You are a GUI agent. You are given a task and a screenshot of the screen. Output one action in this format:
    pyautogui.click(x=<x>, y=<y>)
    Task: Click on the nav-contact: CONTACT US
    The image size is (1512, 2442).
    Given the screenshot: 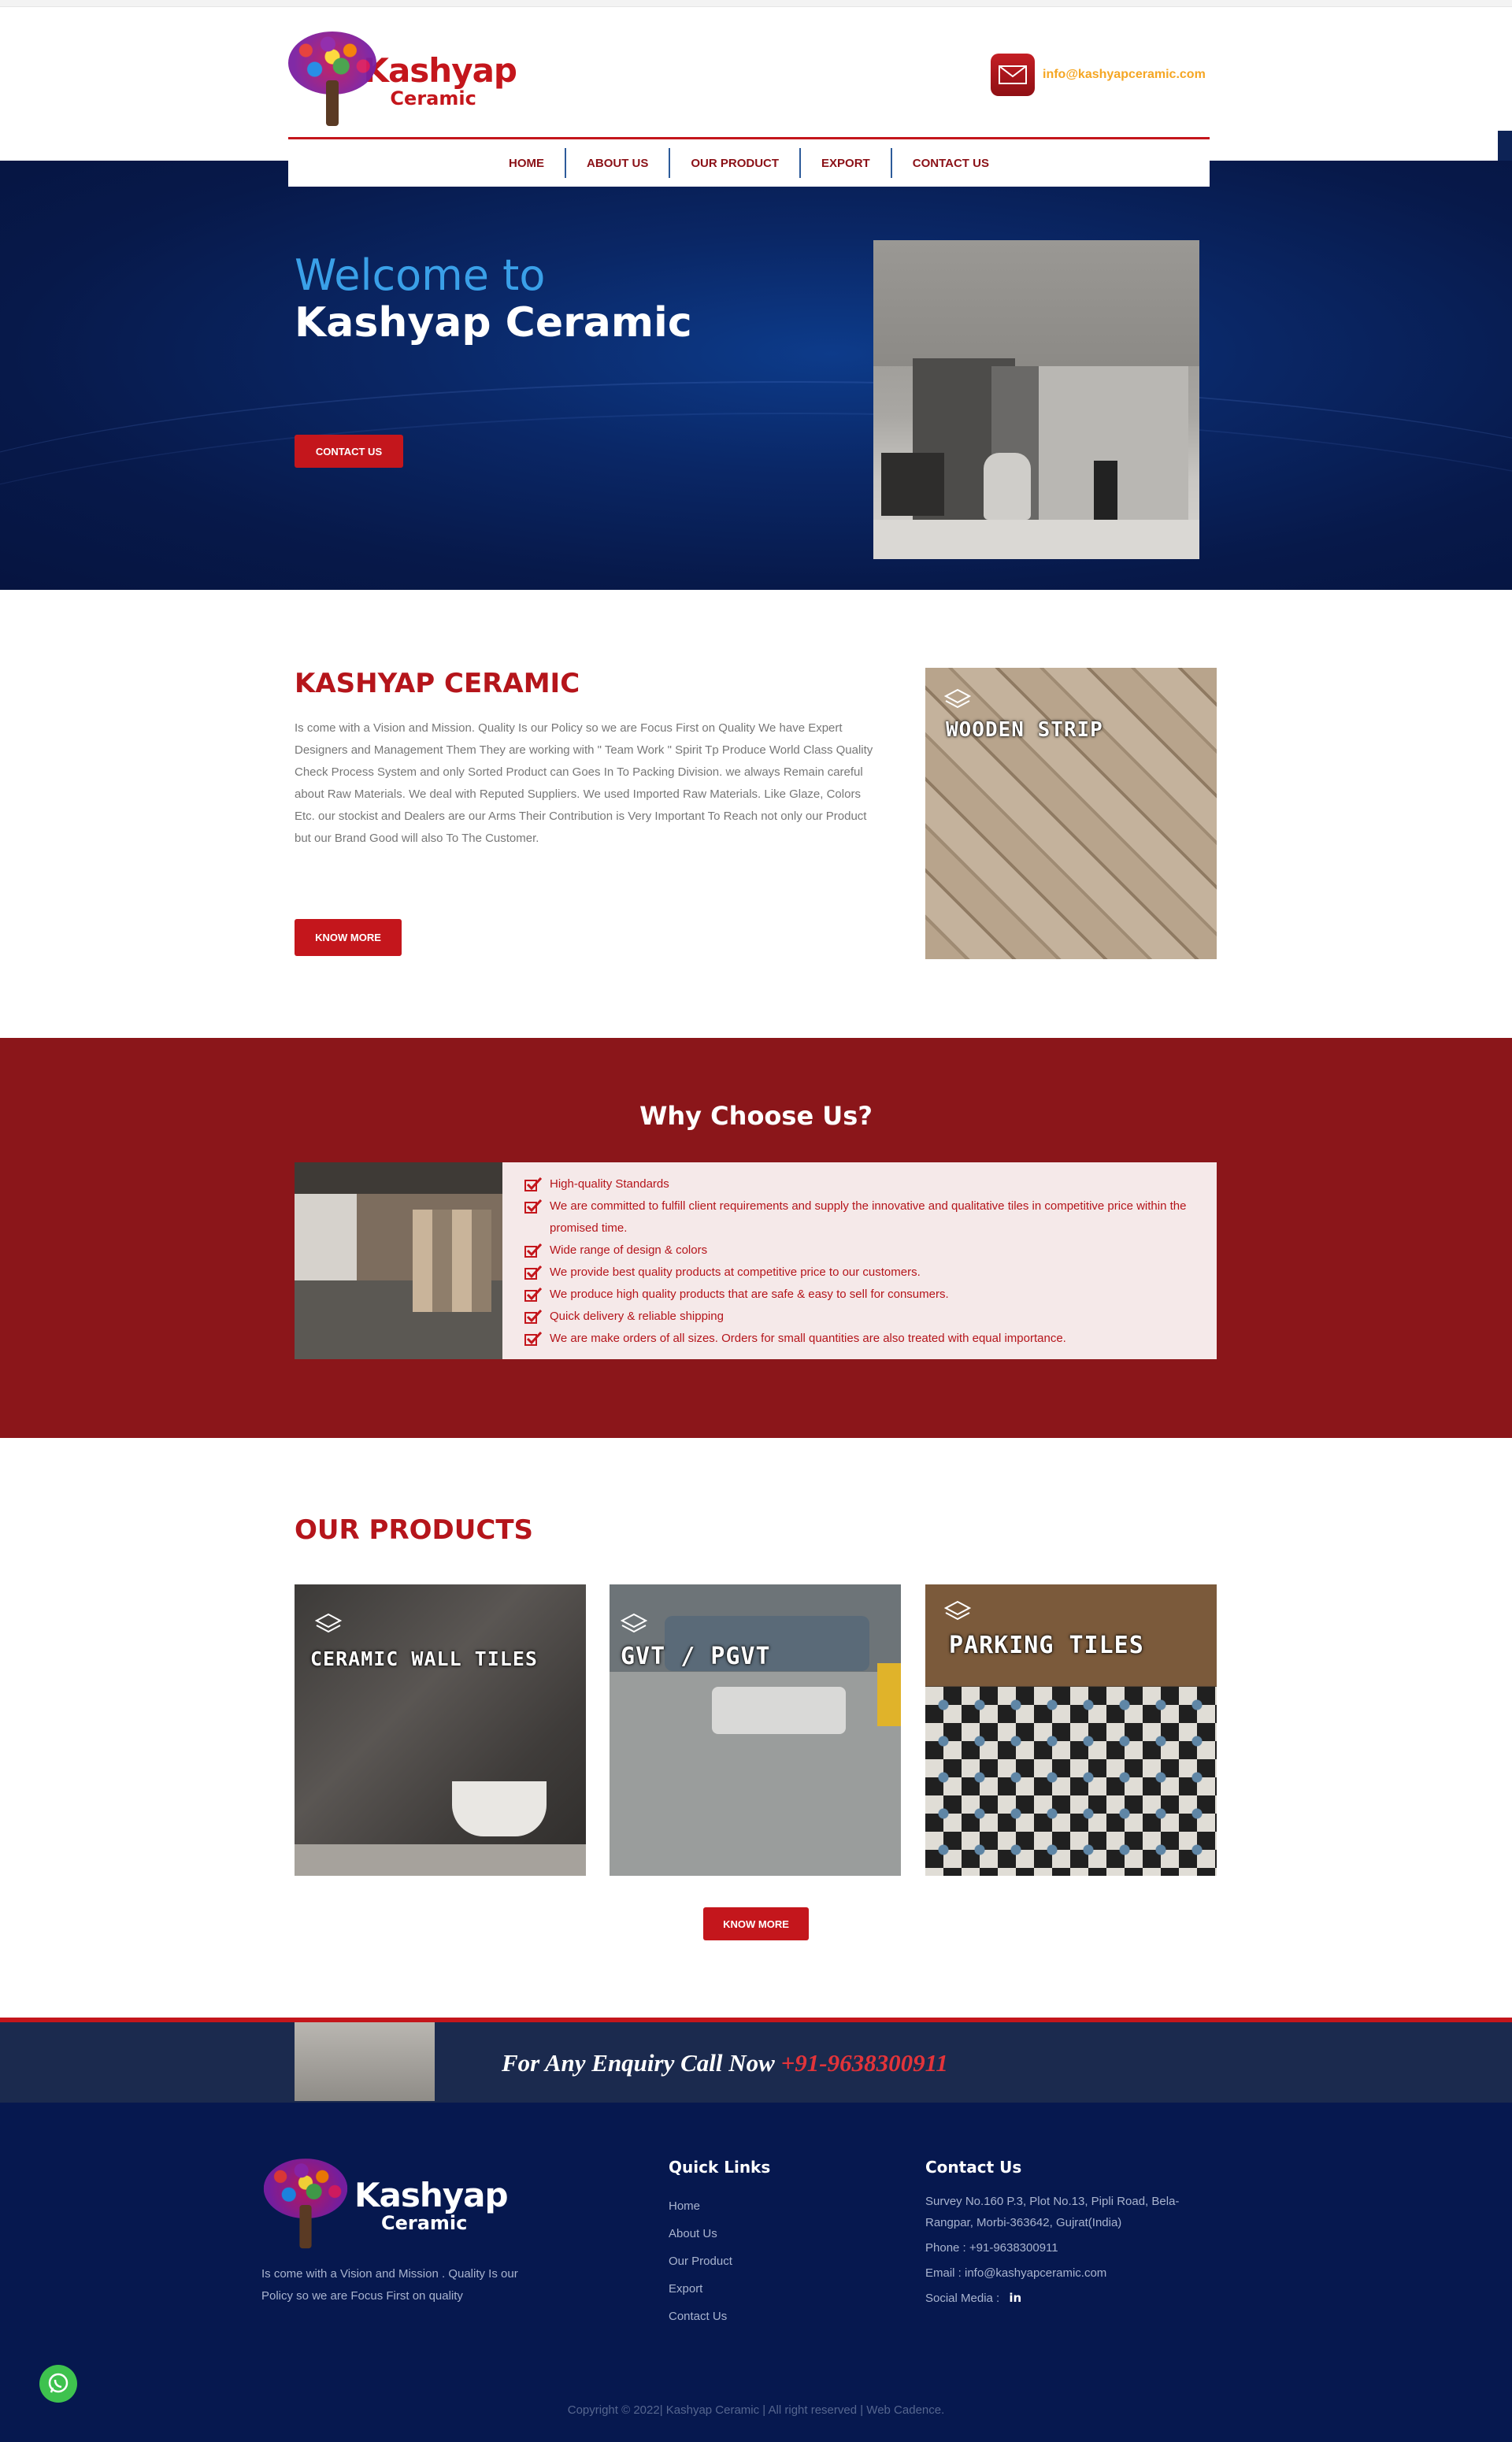 What is the action you would take?
    pyautogui.click(x=950, y=163)
    